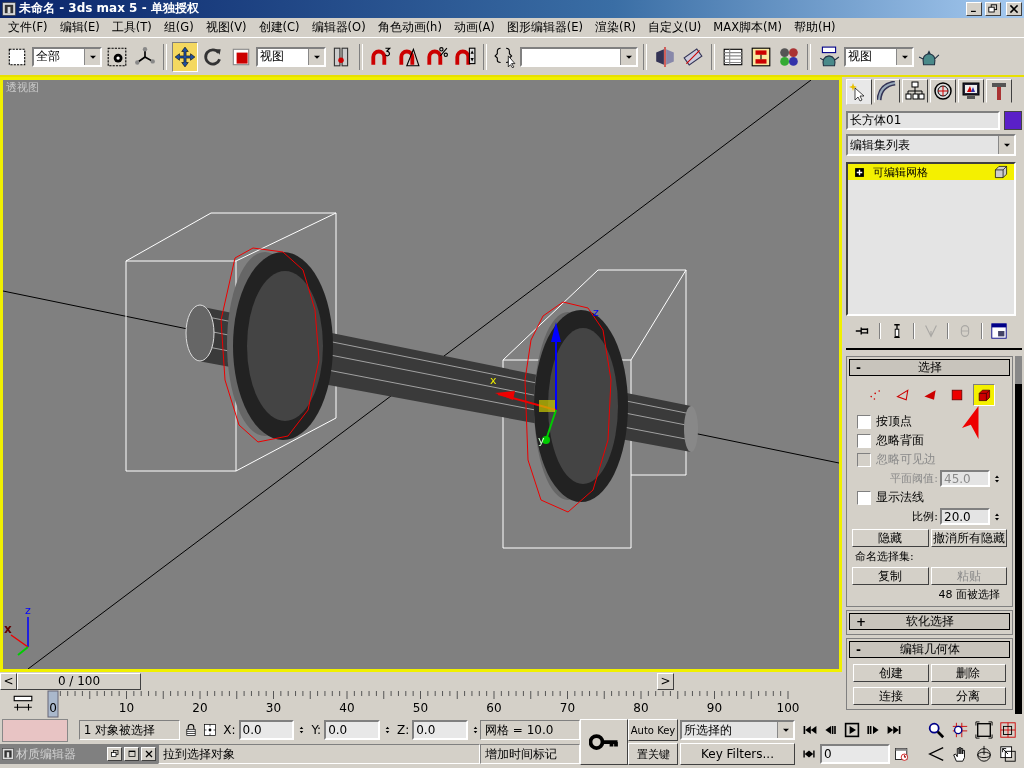 The image size is (1024, 768). I want to click on selection-status: 1 对象被选择, so click(129, 730).